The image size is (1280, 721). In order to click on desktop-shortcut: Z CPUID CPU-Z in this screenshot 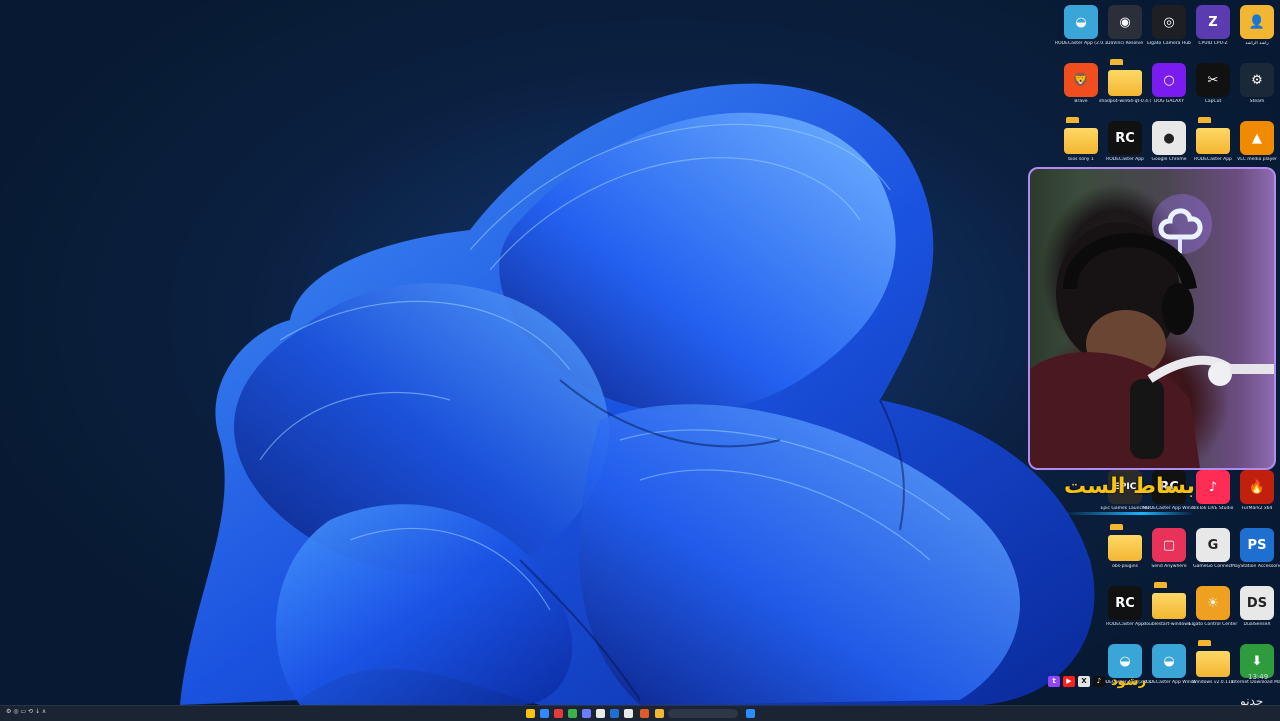, I will do `click(1213, 31)`.